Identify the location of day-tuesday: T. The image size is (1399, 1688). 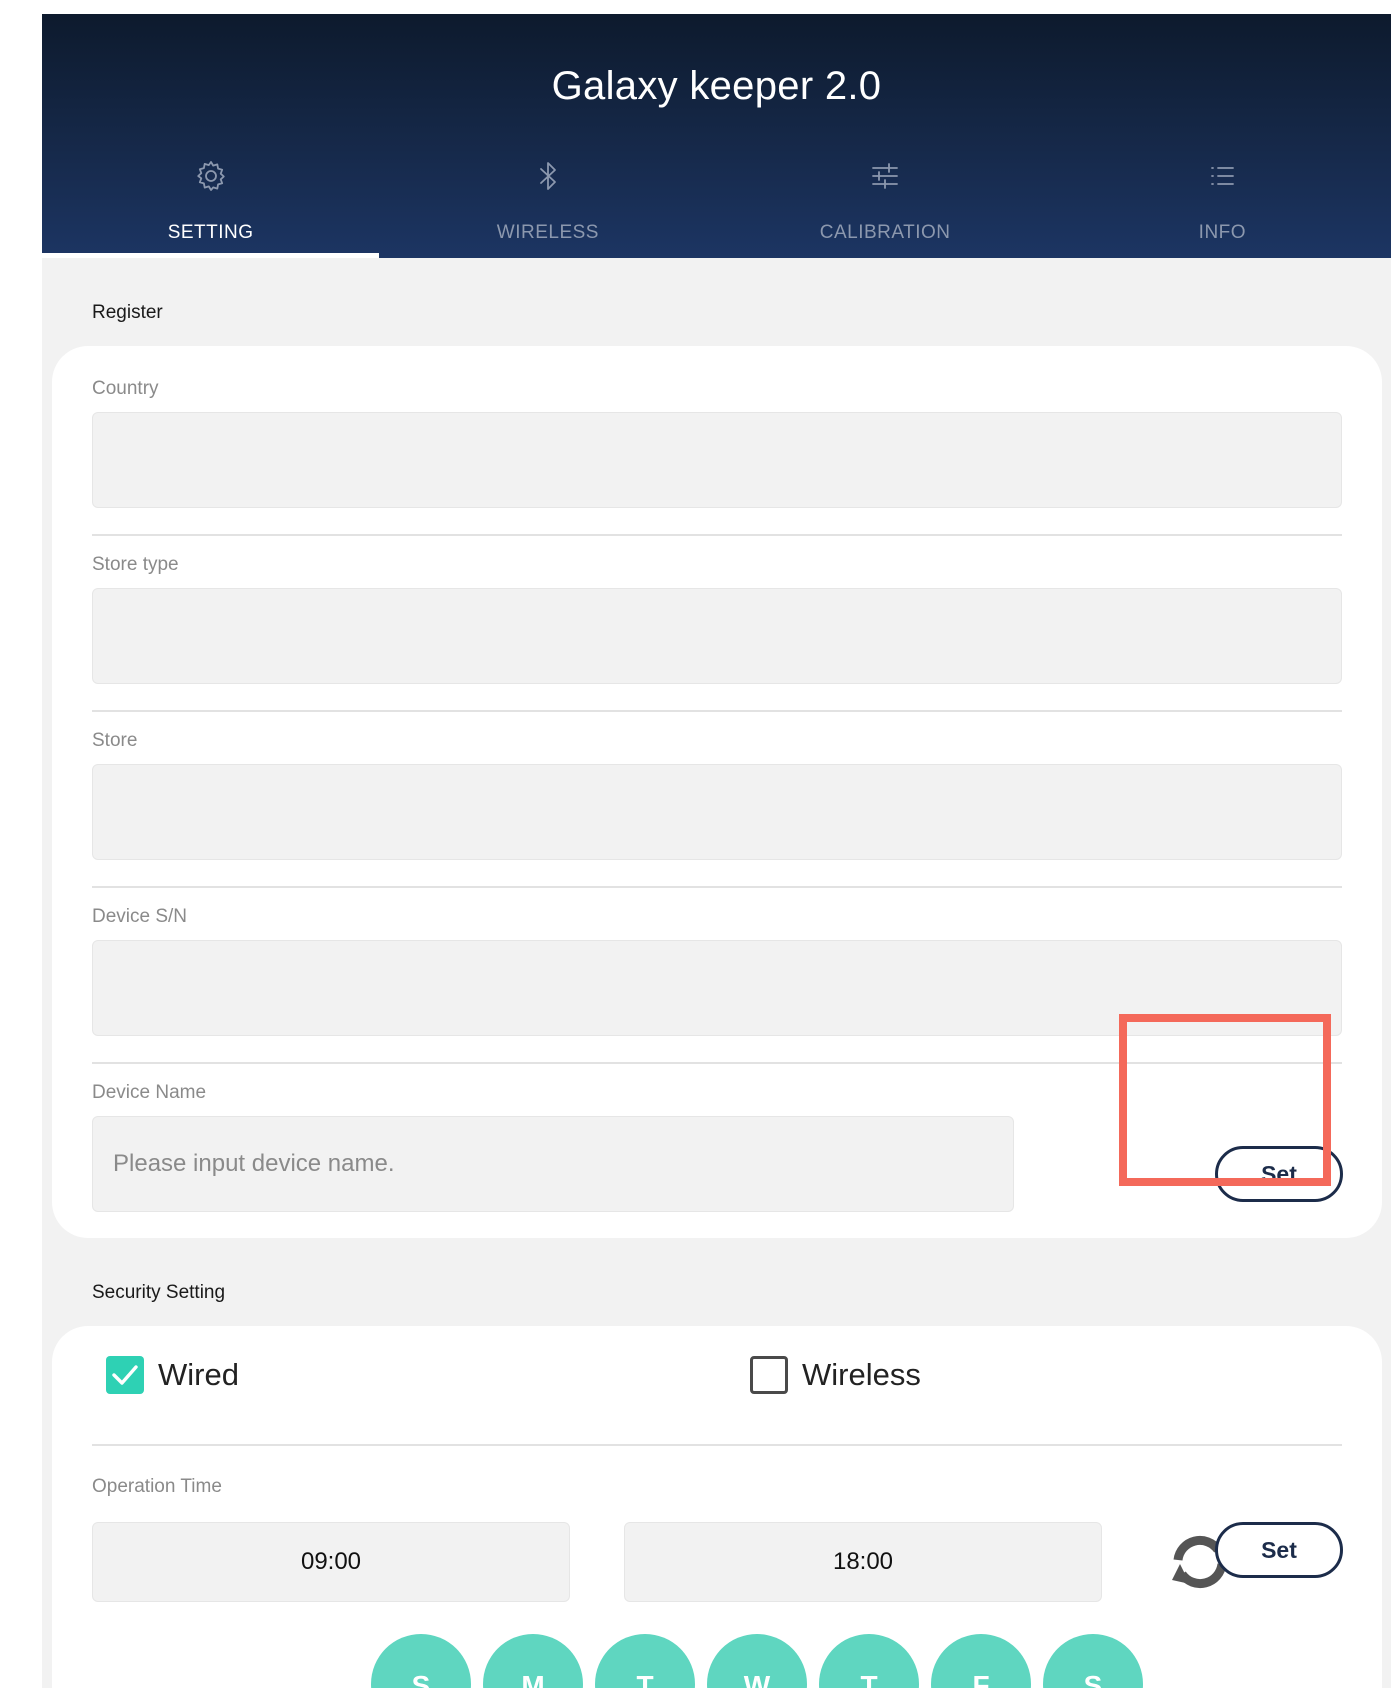
(645, 1661).